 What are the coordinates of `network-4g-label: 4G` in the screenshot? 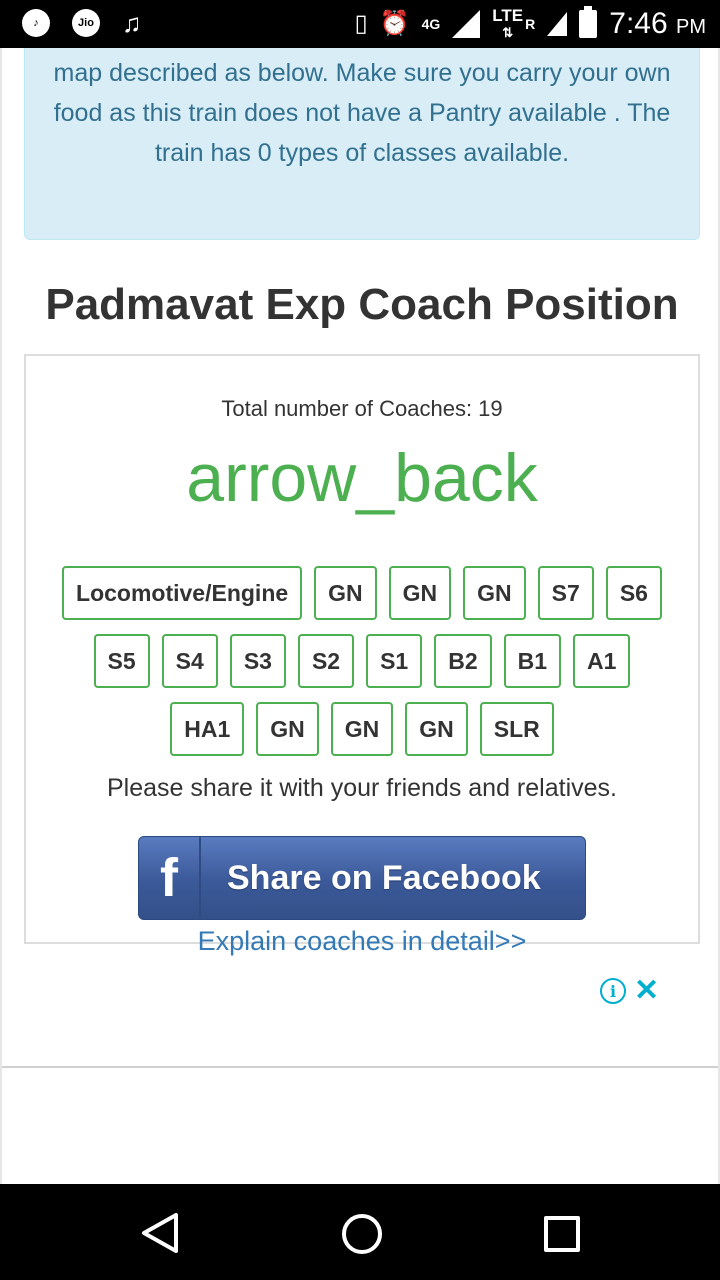 It's located at (431, 24).